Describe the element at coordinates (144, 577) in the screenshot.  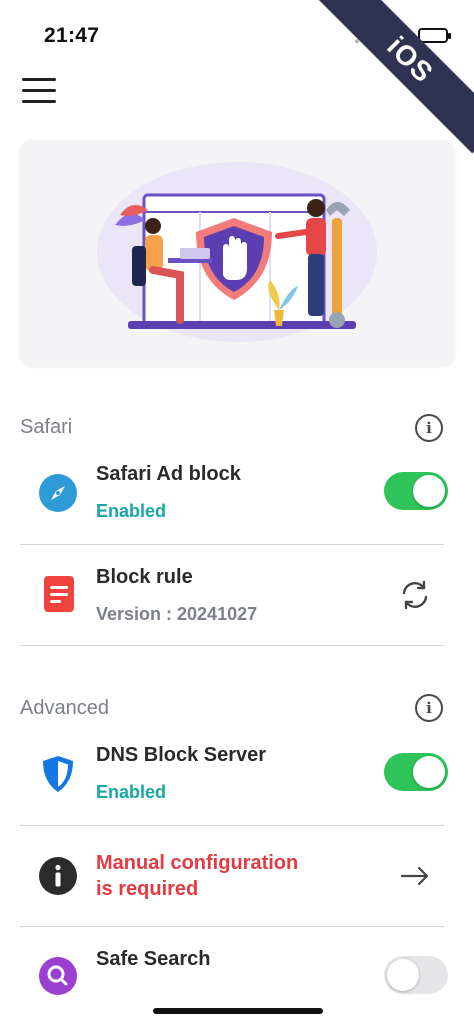
I see `block-rule-title: Block rule` at that location.